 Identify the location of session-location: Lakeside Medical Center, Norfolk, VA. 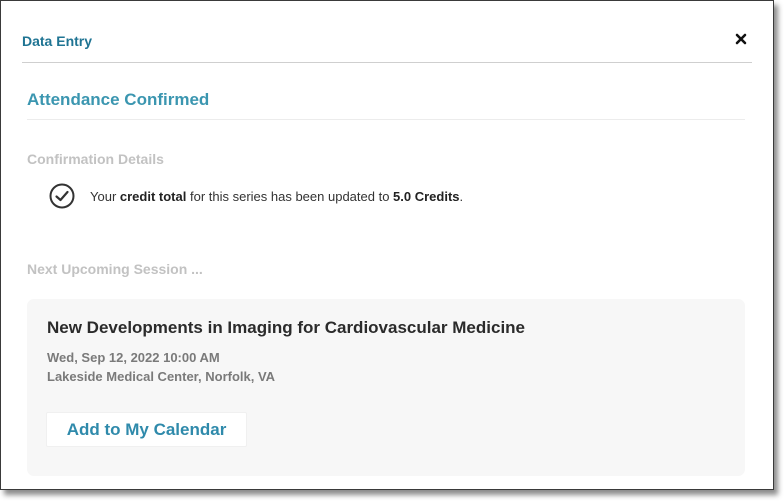
(161, 376).